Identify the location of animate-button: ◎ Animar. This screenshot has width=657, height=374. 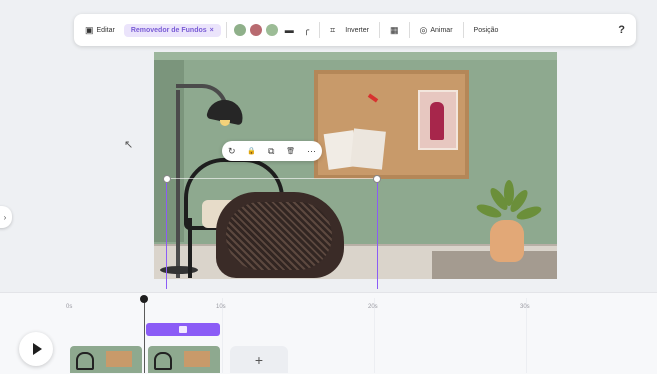
(436, 30).